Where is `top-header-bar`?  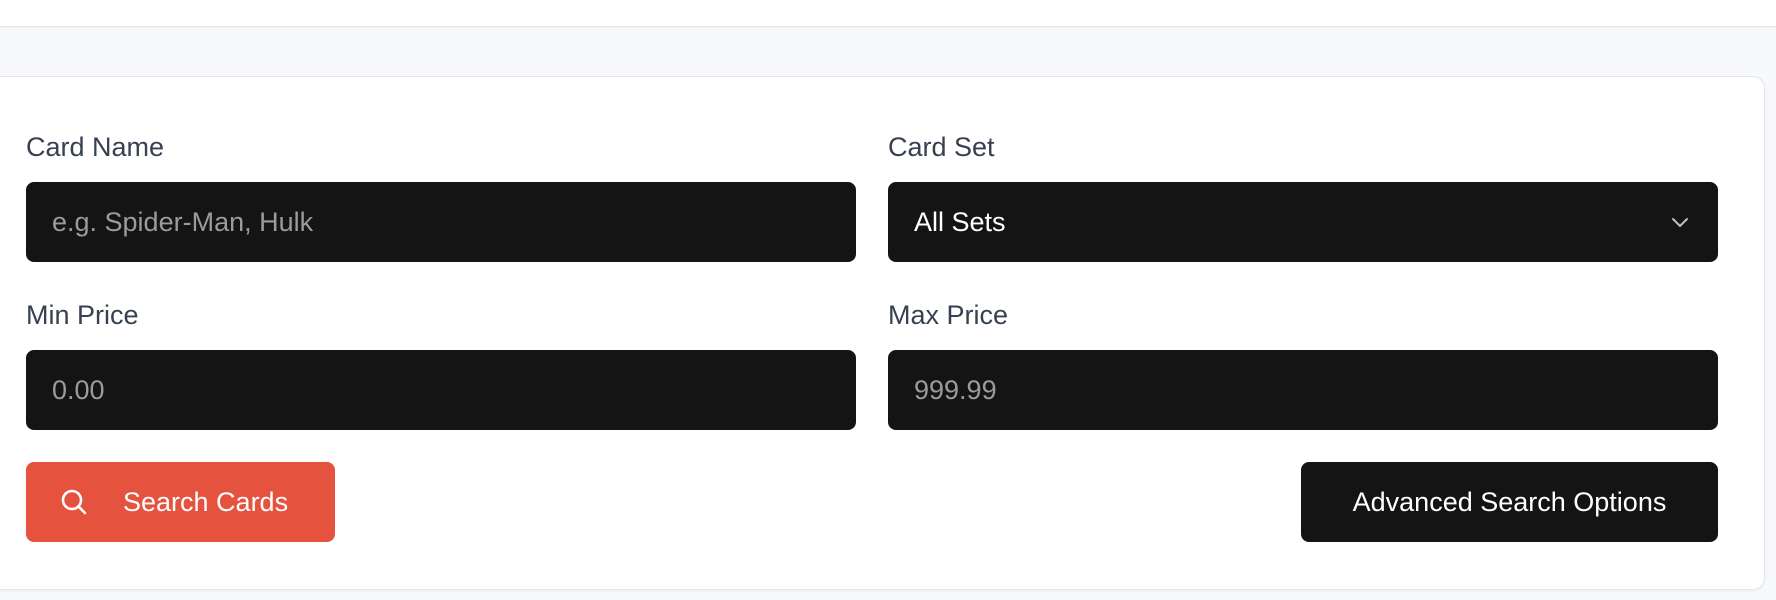 top-header-bar is located at coordinates (888, 13).